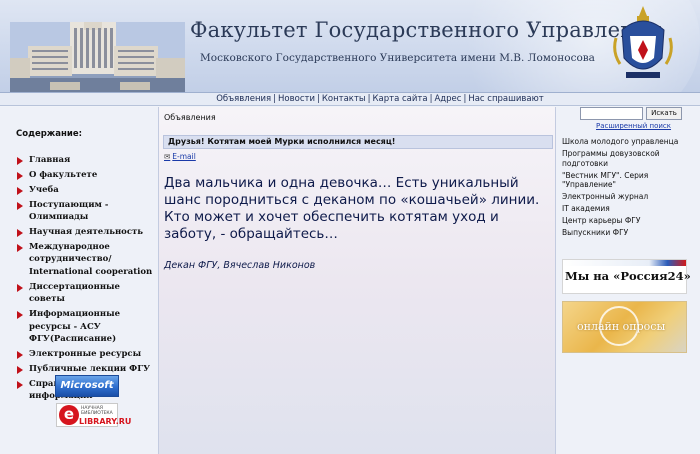 The image size is (700, 454). I want to click on nav-announcements: Объявления, so click(243, 99).